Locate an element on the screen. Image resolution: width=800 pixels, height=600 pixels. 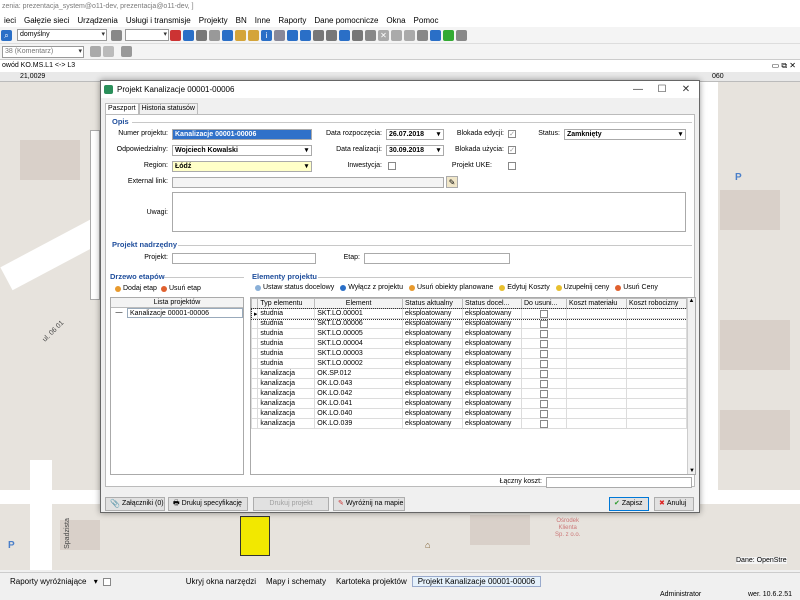
layer-combo: 38 (Komentarz) is located at coordinates (43, 51).